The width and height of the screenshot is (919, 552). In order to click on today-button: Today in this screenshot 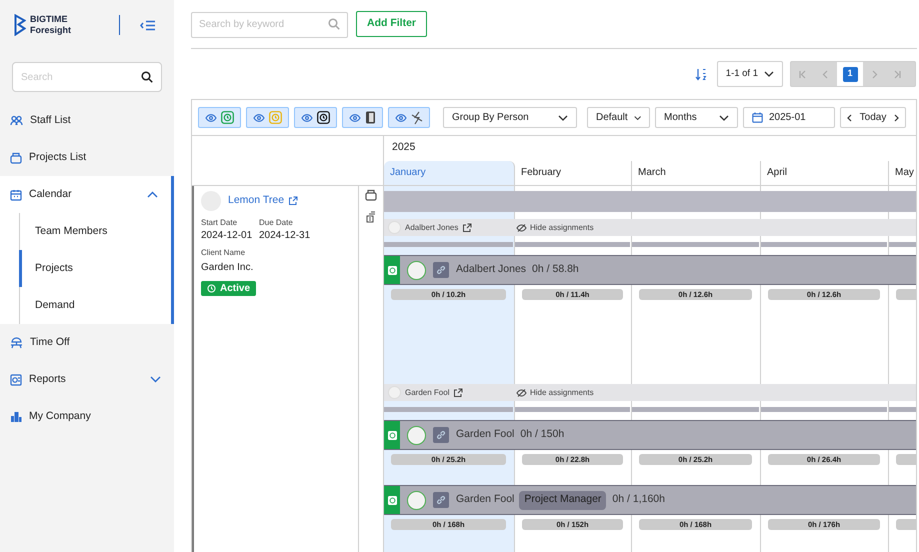, I will do `click(873, 117)`.